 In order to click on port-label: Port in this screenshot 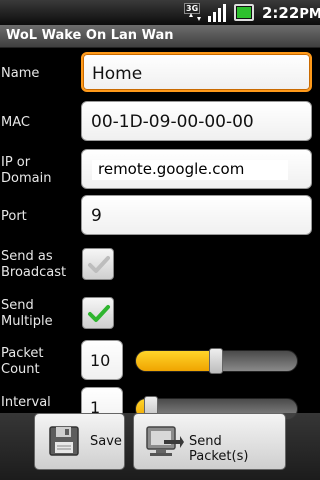, I will do `click(14, 216)`.